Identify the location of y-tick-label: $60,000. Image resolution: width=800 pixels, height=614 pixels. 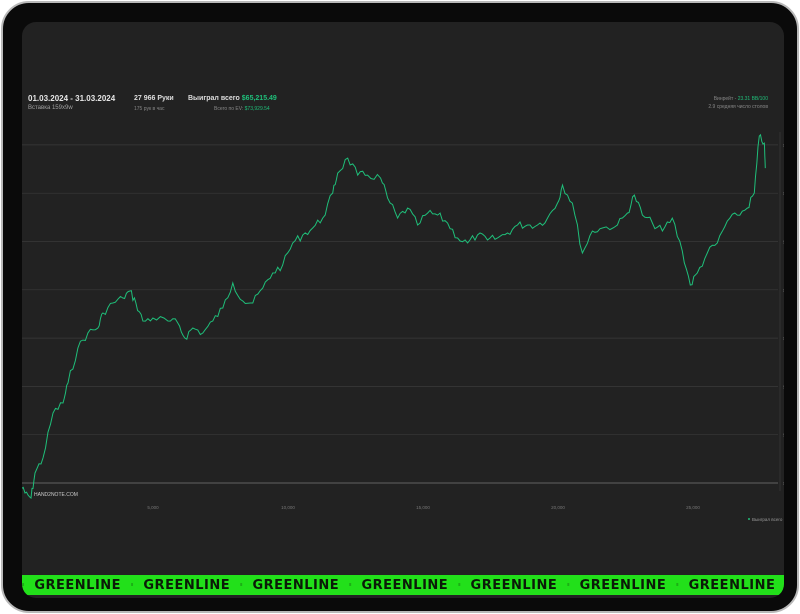
(783, 193).